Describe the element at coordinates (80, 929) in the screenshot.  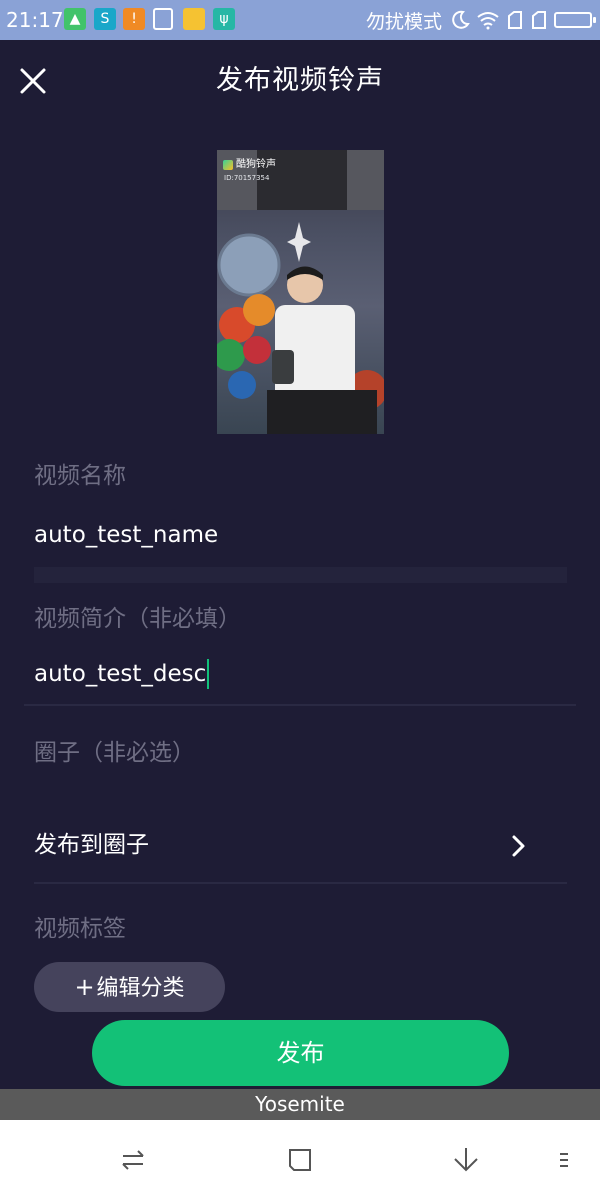
I see `video-tags-label: 视频标签` at that location.